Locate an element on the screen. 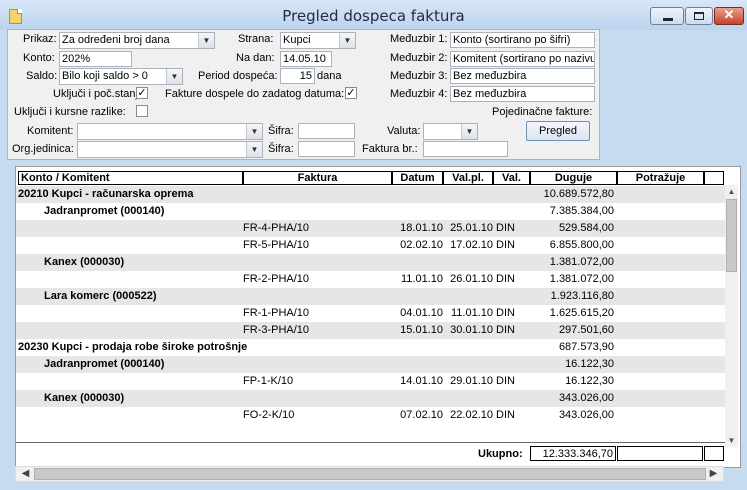 This screenshot has width=747, height=490. horizontal-scrollbar: ◀ ▶ is located at coordinates (369, 474).